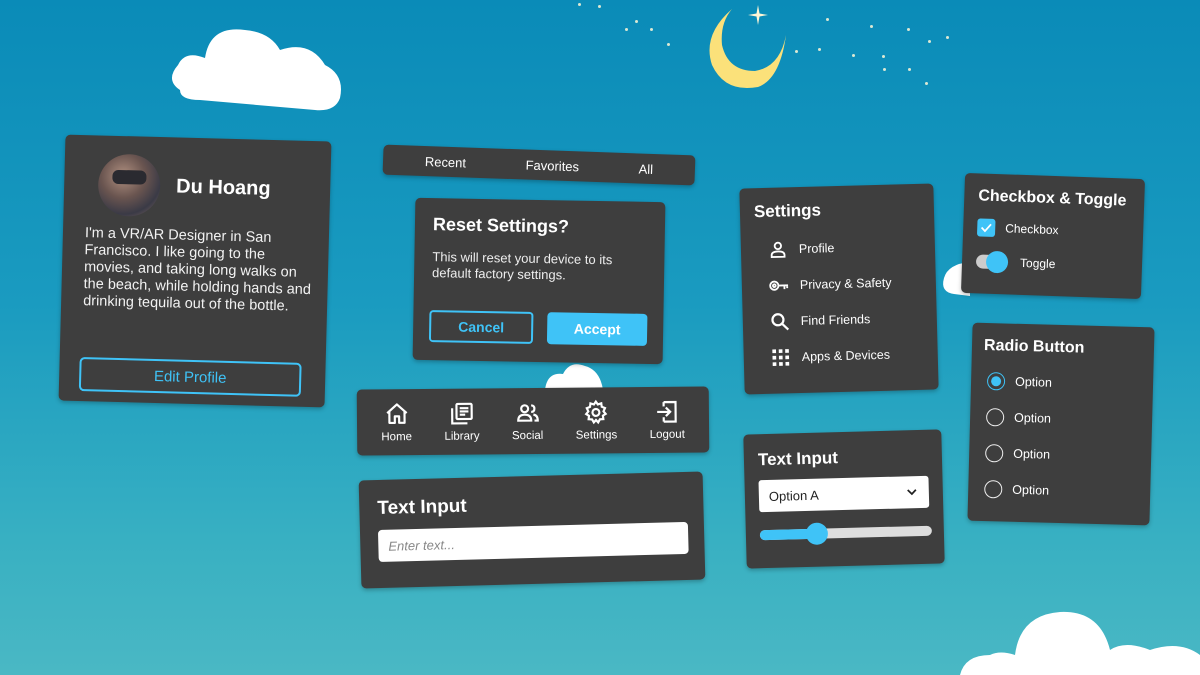 This screenshot has width=1200, height=675. Describe the element at coordinates (758, 15) in the screenshot. I see `sparkle-star-icon` at that location.